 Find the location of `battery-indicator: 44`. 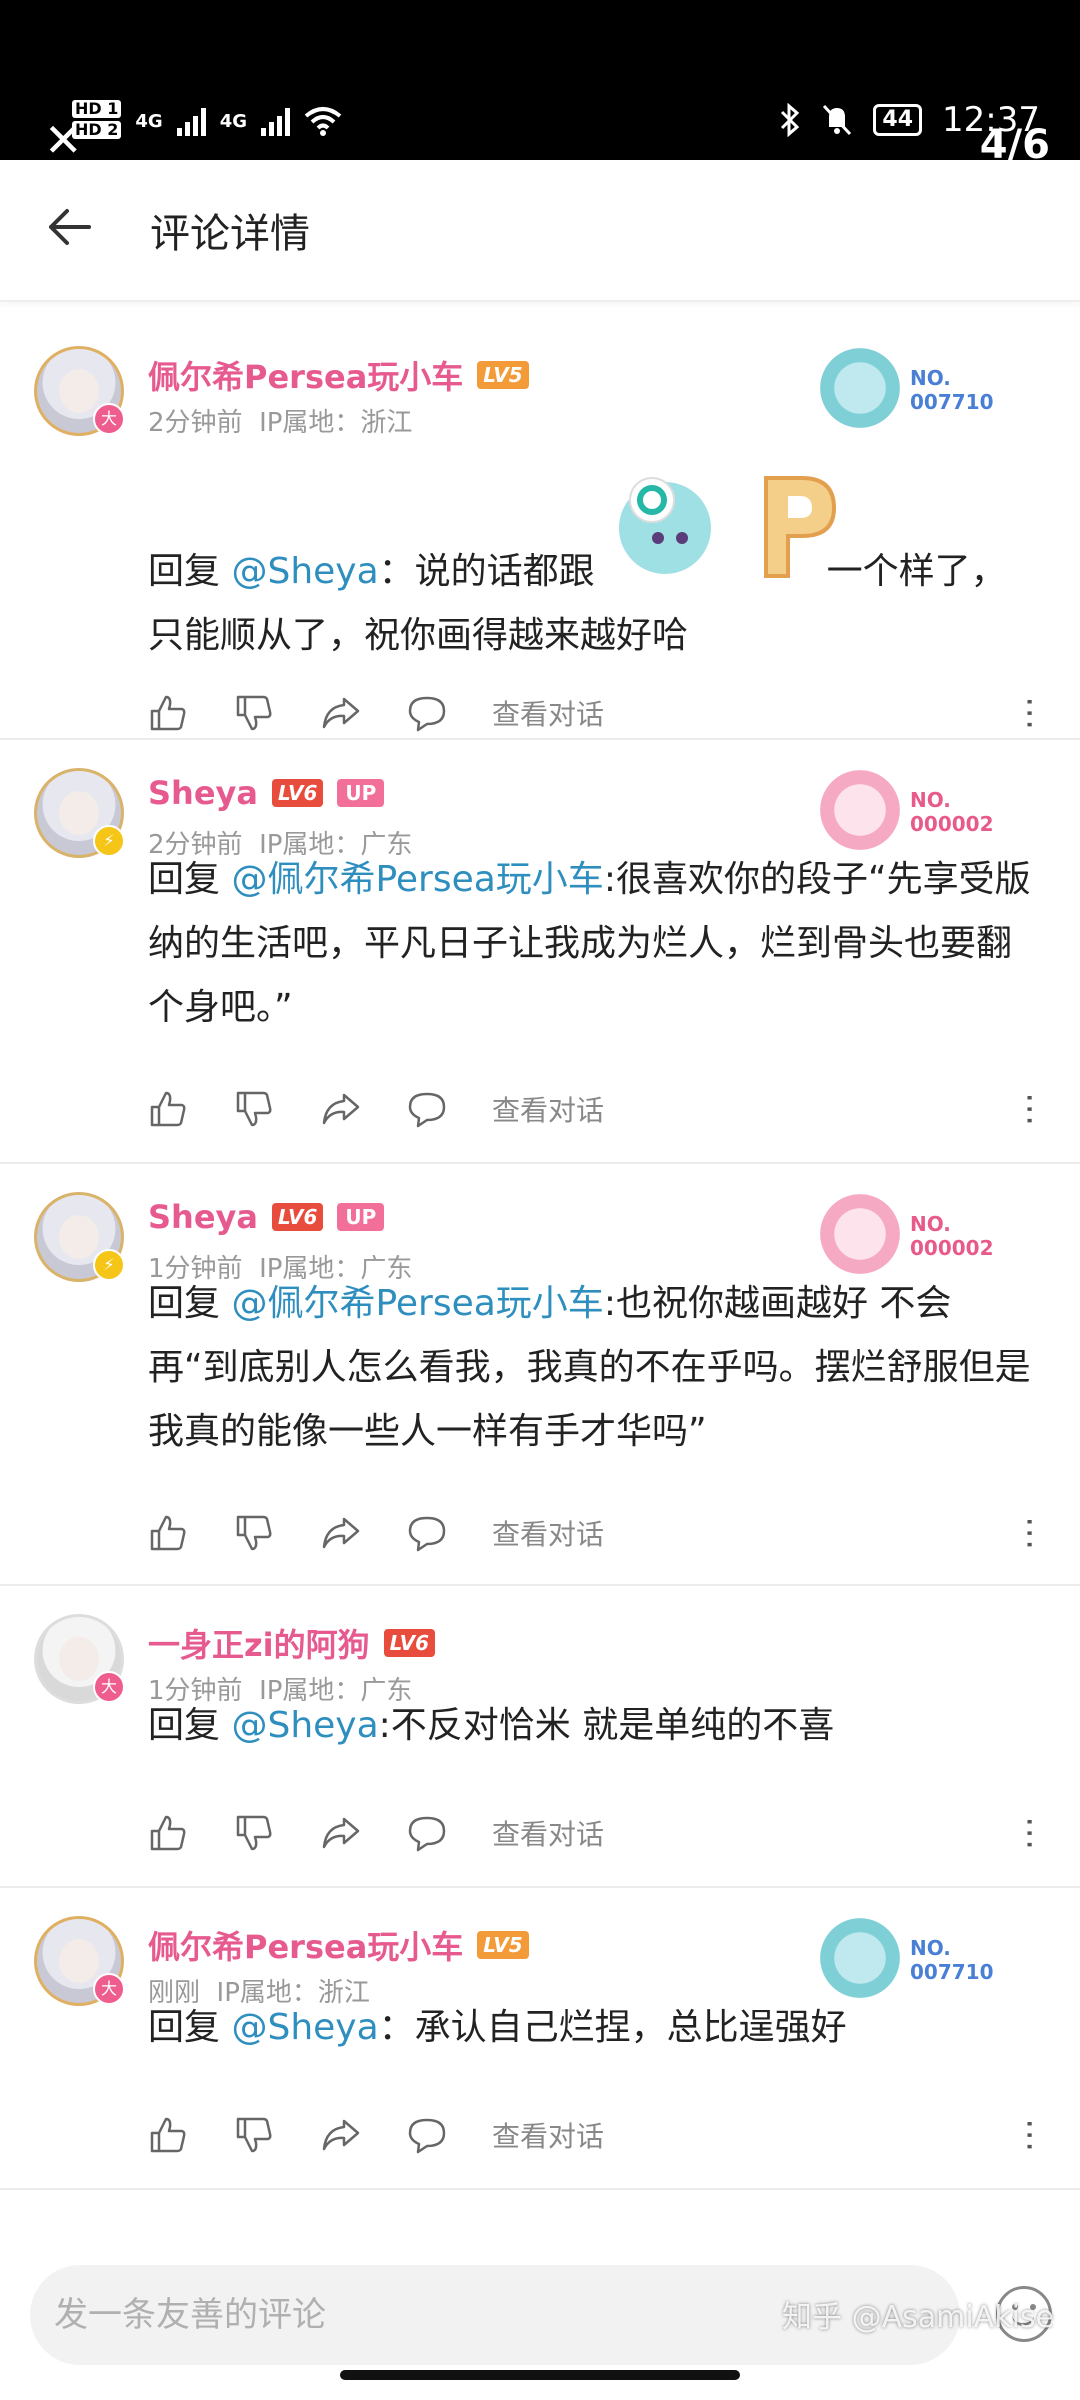

battery-indicator: 44 is located at coordinates (898, 120).